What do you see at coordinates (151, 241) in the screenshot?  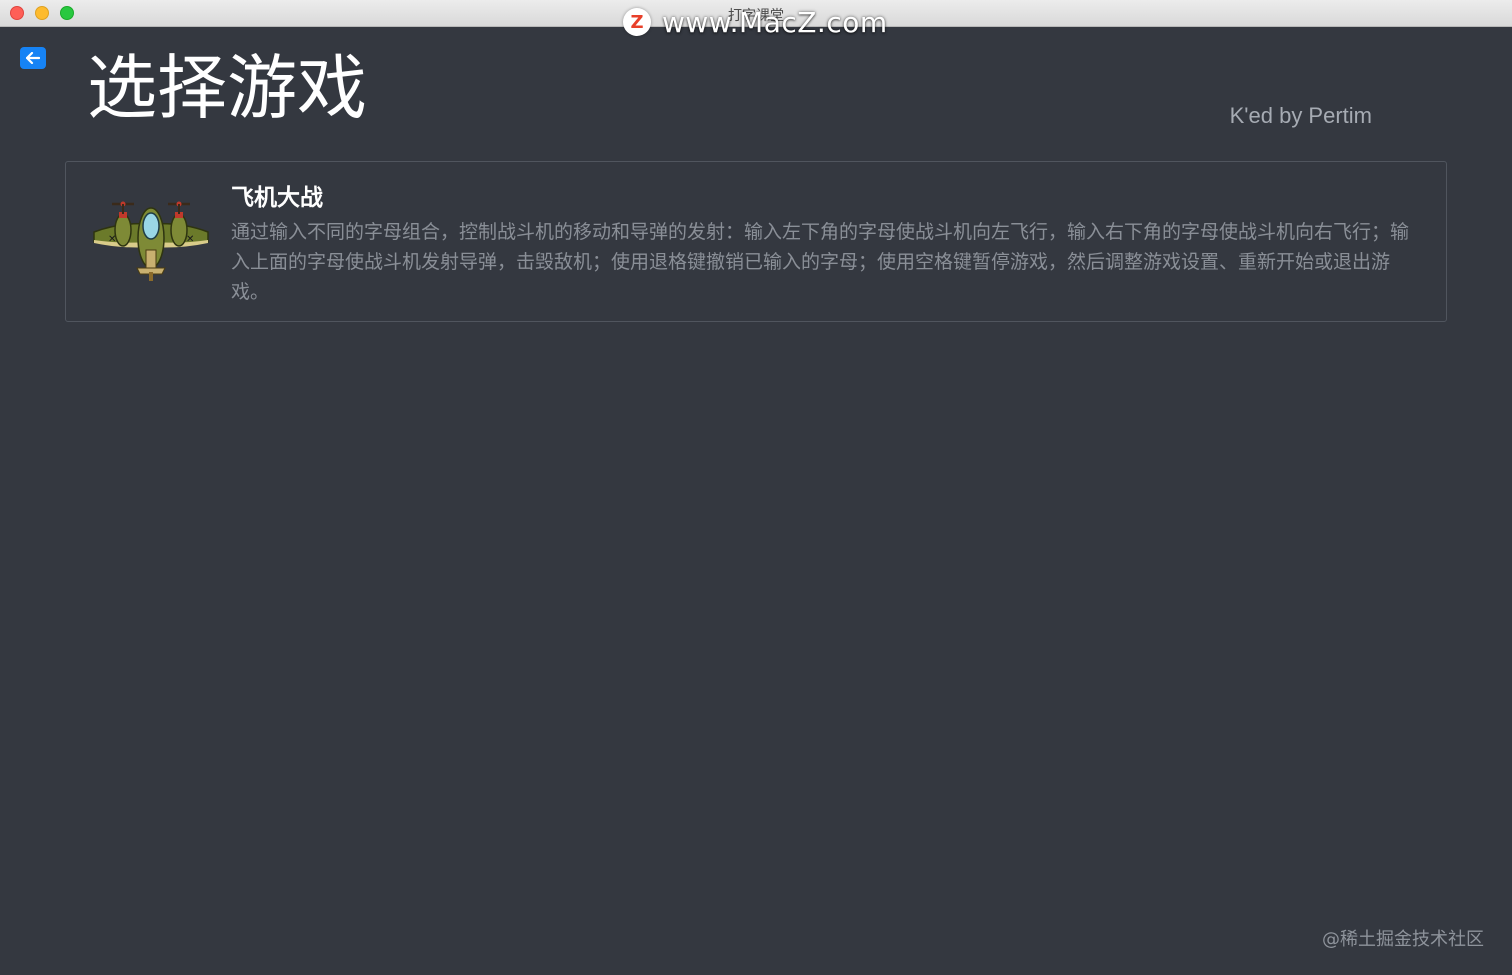 I see `airplane-icon: ✕ ✕` at bounding box center [151, 241].